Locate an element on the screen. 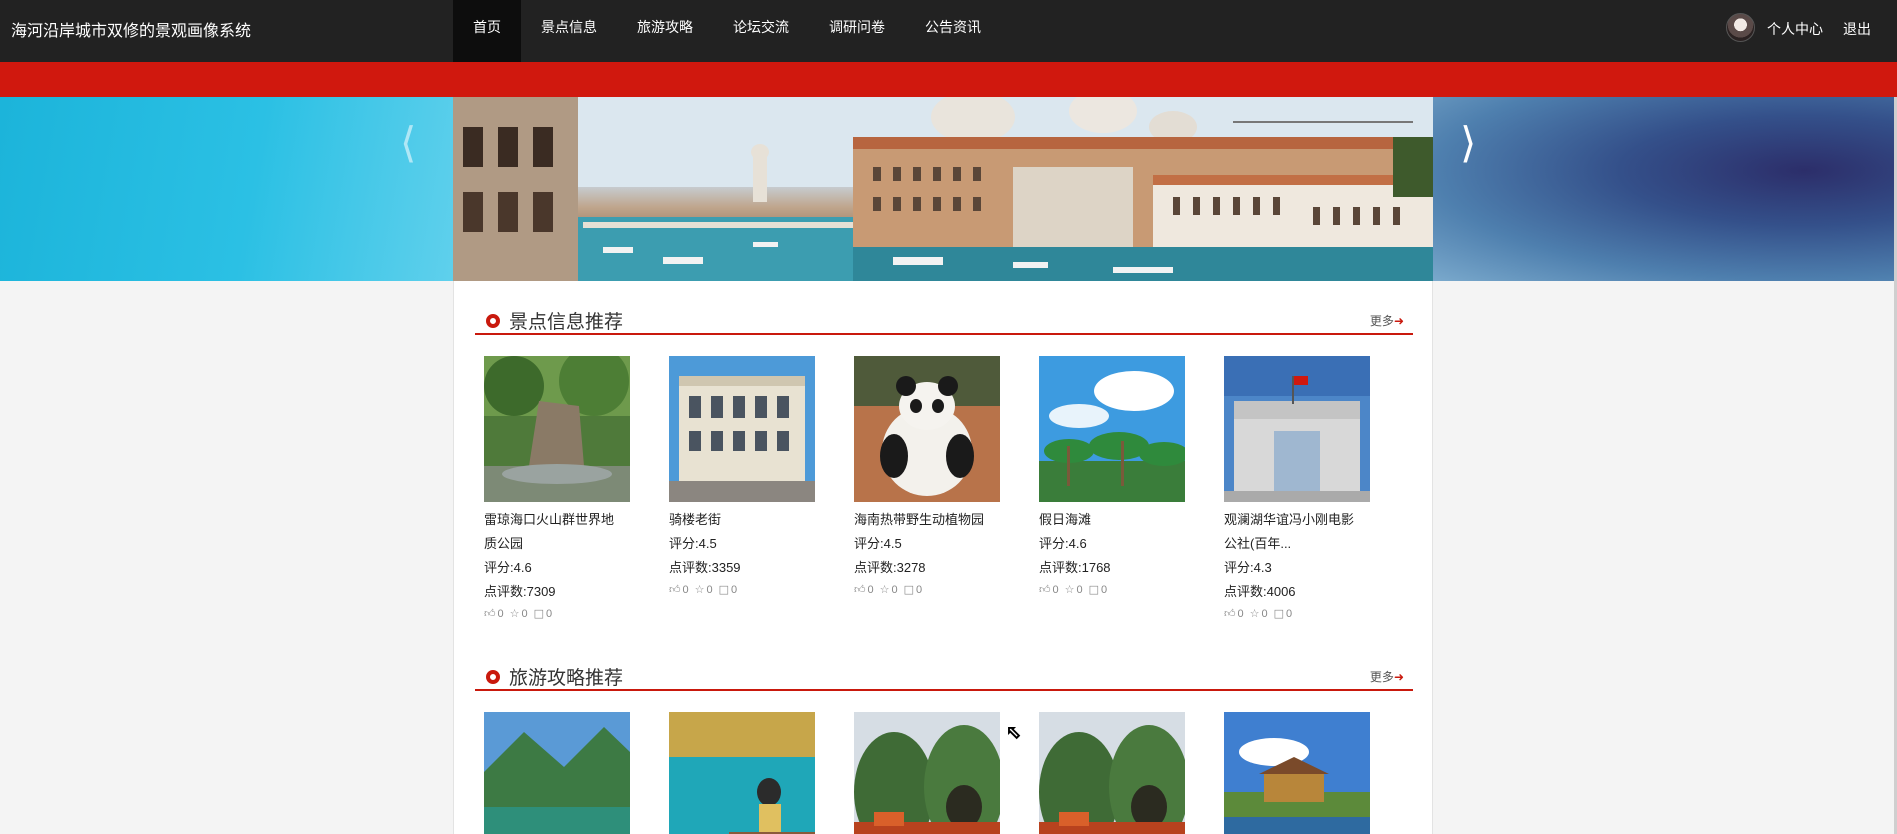 This screenshot has height=834, width=1897. attraction-review-count: 点评数:3278 is located at coordinates (890, 567).